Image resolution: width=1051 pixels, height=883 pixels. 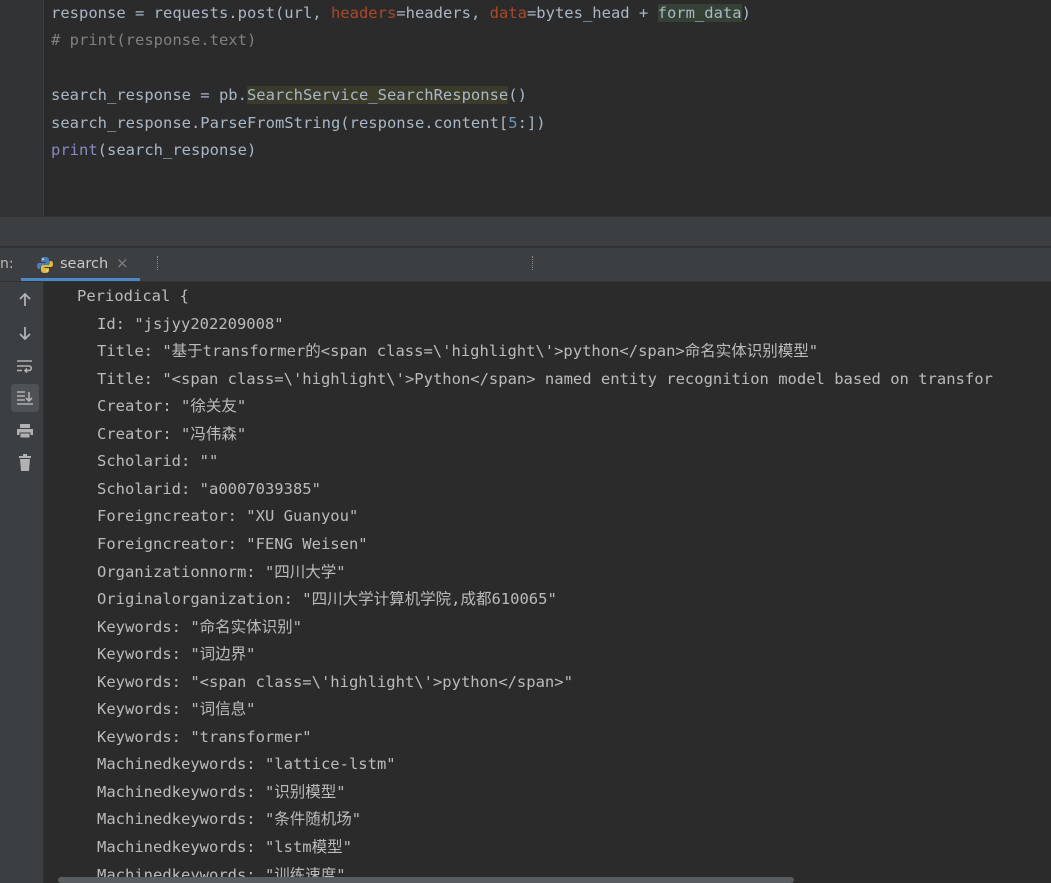 What do you see at coordinates (517, 95) in the screenshot?
I see `code-token: ()` at bounding box center [517, 95].